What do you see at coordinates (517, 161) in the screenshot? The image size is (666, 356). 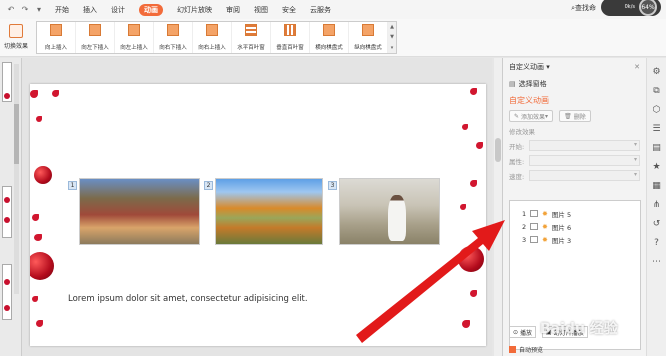 I see `property-label: 属性:` at bounding box center [517, 161].